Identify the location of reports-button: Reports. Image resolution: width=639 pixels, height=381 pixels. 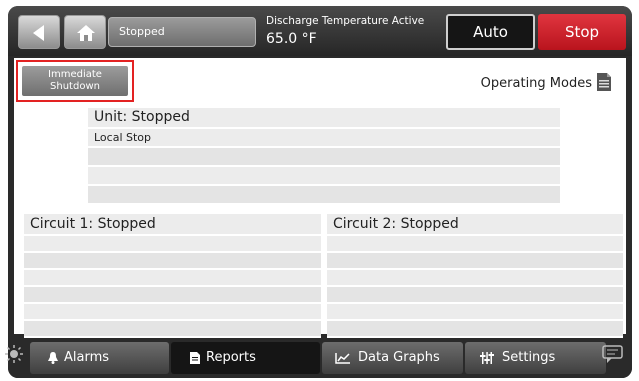
(245, 358).